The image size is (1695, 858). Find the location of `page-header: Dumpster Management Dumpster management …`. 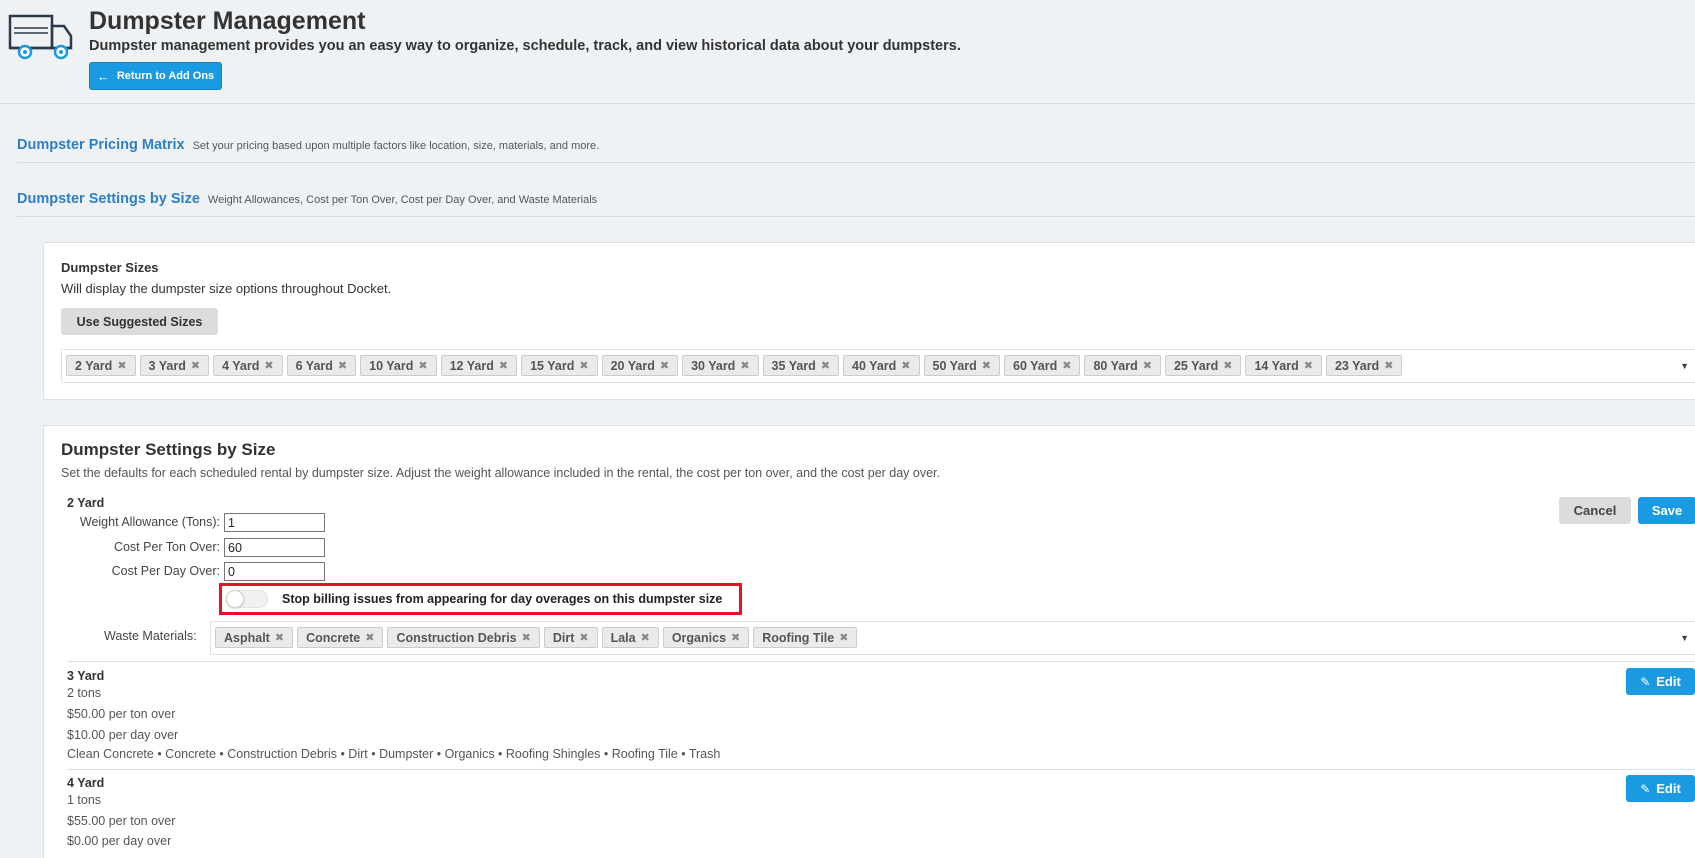

page-header: Dumpster Management Dumpster management … is located at coordinates (847, 52).